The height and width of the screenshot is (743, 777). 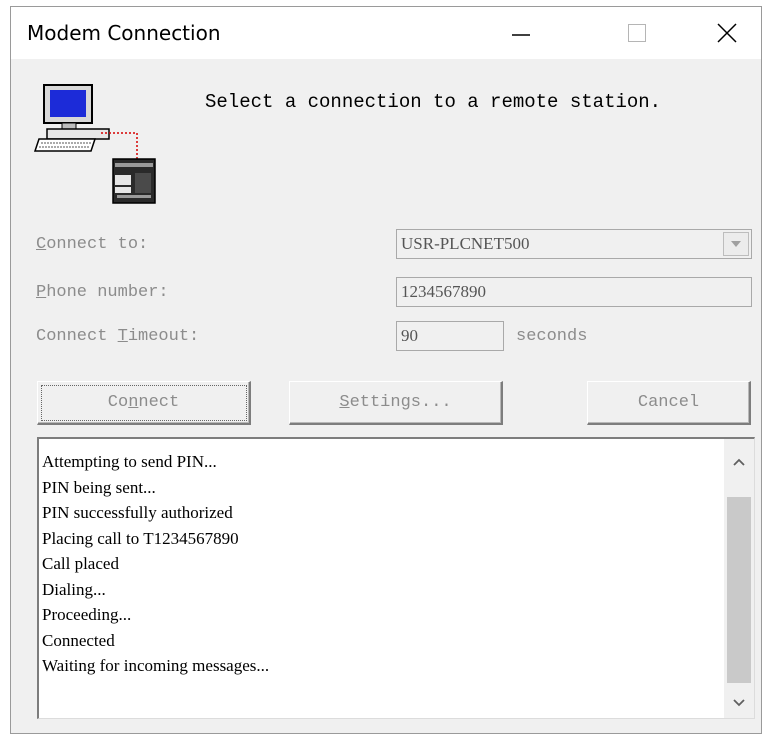 What do you see at coordinates (574, 292) in the screenshot?
I see `phone-number-field: 1234567890` at bounding box center [574, 292].